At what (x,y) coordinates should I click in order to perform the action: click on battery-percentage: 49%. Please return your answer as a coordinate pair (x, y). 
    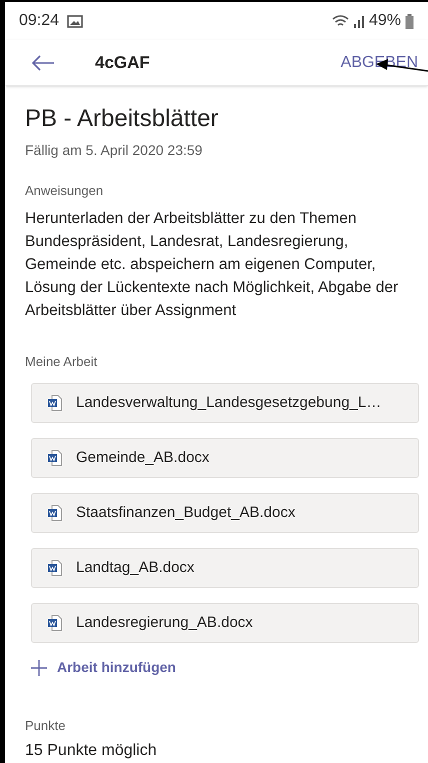
    Looking at the image, I should click on (384, 21).